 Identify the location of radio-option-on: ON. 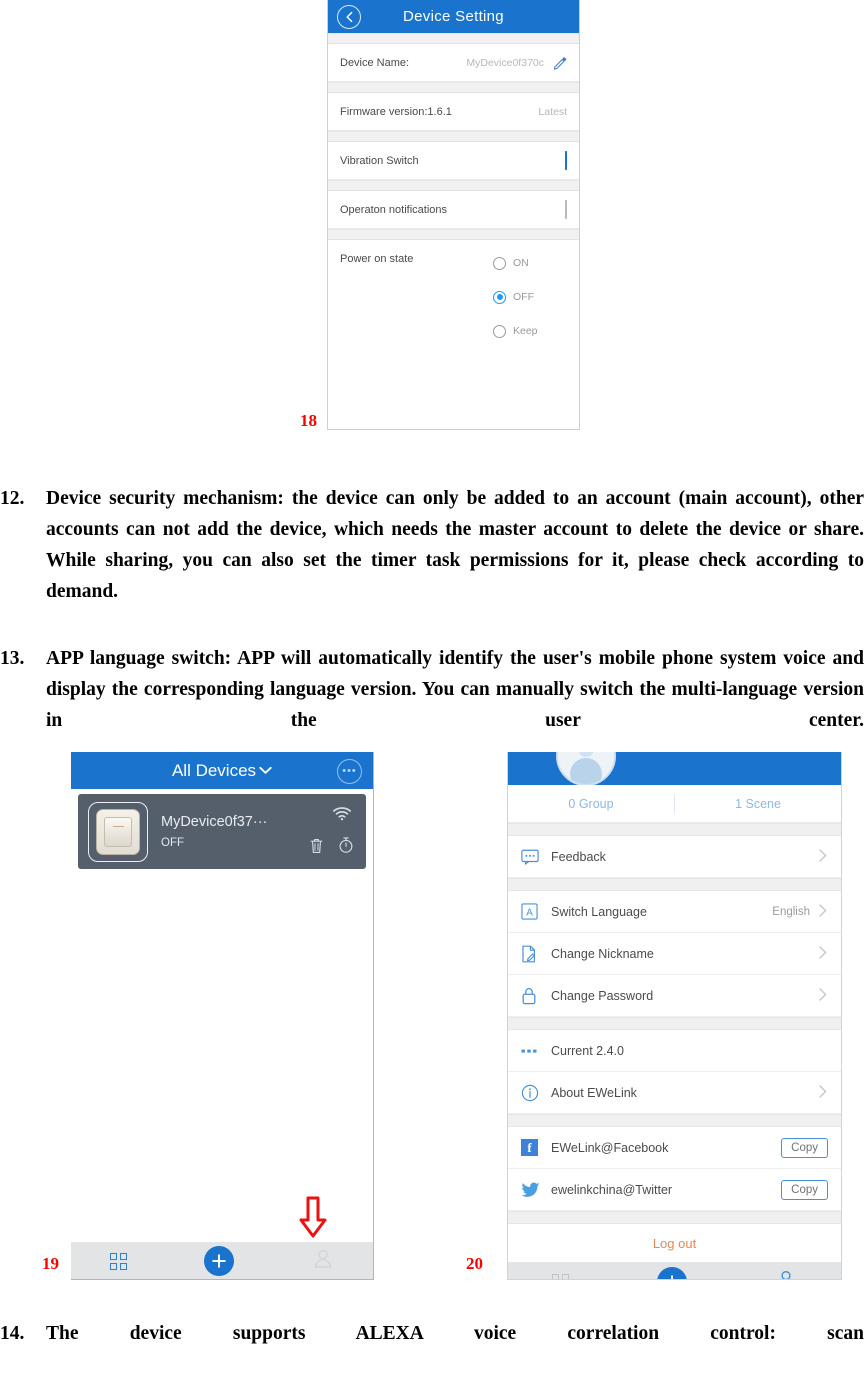
(528, 263).